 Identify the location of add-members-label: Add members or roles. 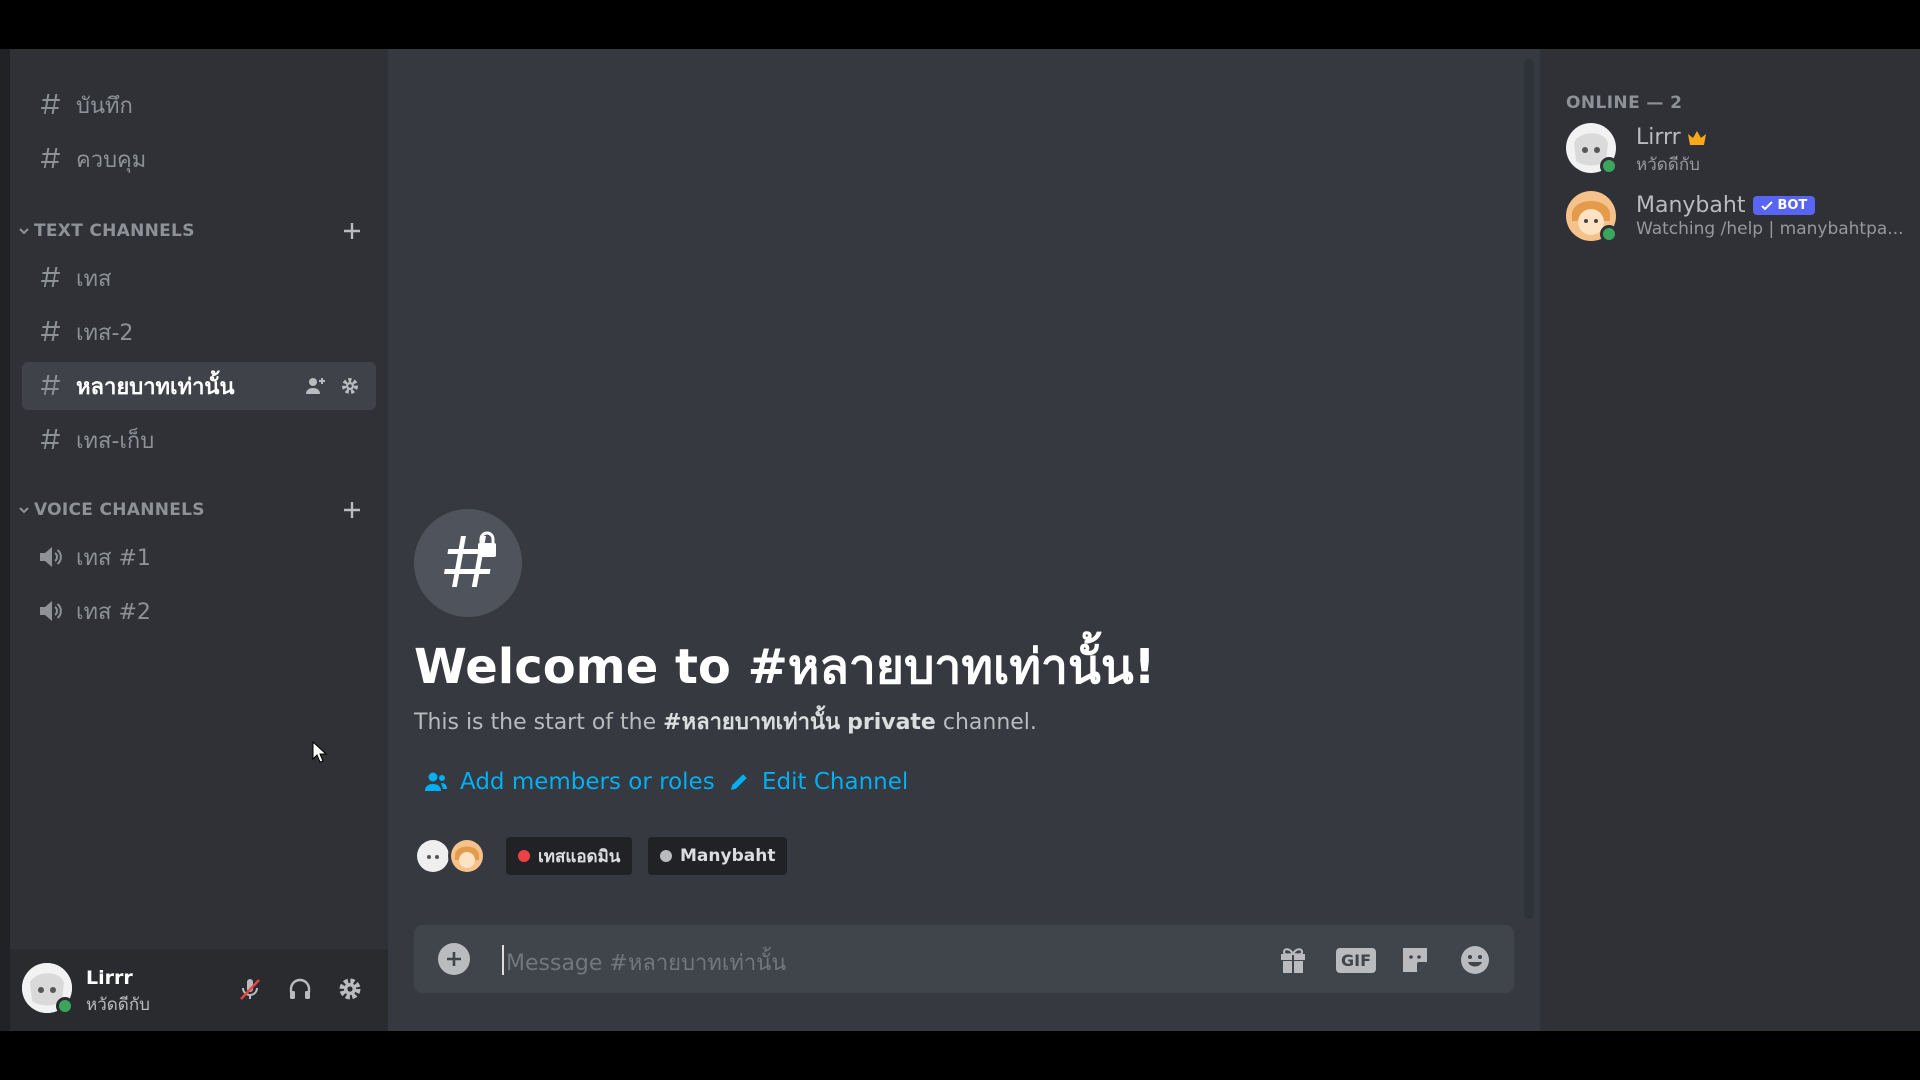
(587, 782).